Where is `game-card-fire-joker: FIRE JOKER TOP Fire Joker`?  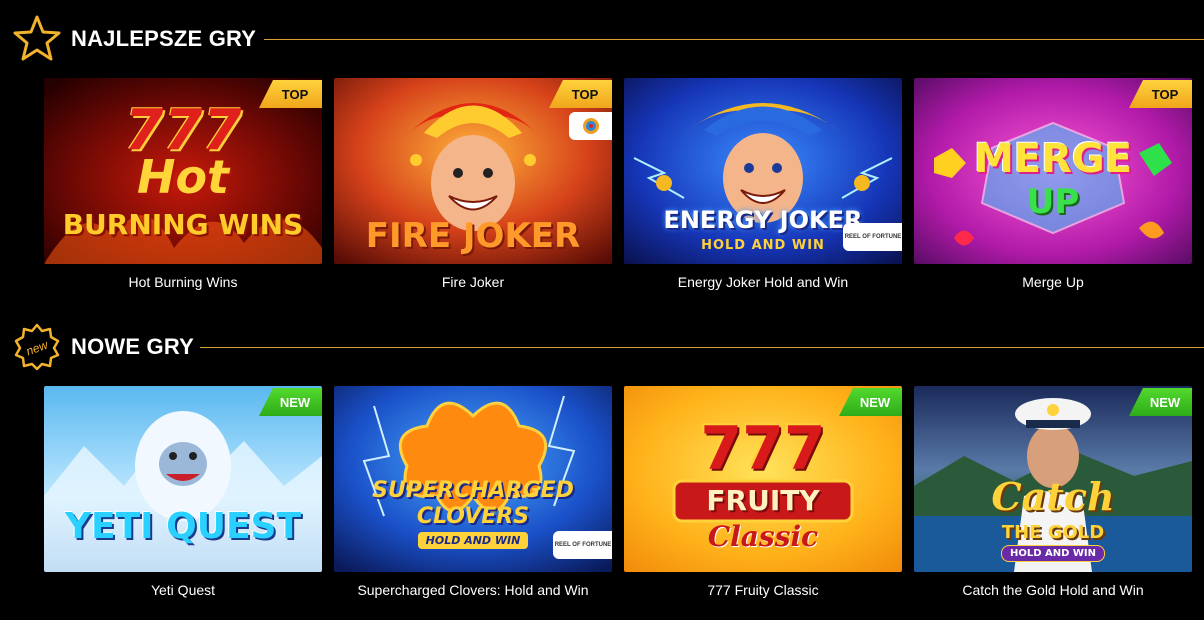 game-card-fire-joker: FIRE JOKER TOP Fire Joker is located at coordinates (473, 184).